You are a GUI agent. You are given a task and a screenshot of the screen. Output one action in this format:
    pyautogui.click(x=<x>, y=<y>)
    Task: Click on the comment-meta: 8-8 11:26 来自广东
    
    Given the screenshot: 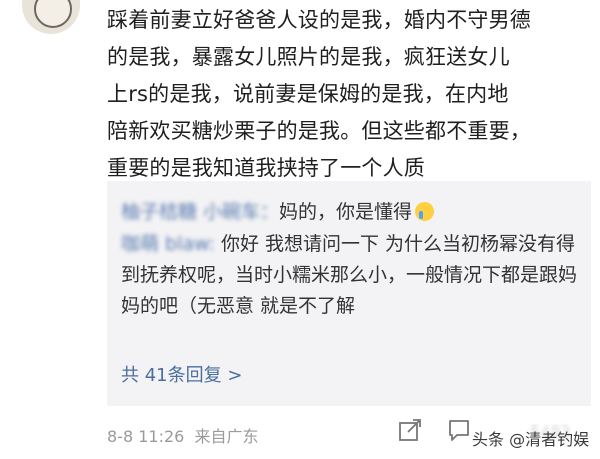 What is the action you would take?
    pyautogui.click(x=183, y=435)
    